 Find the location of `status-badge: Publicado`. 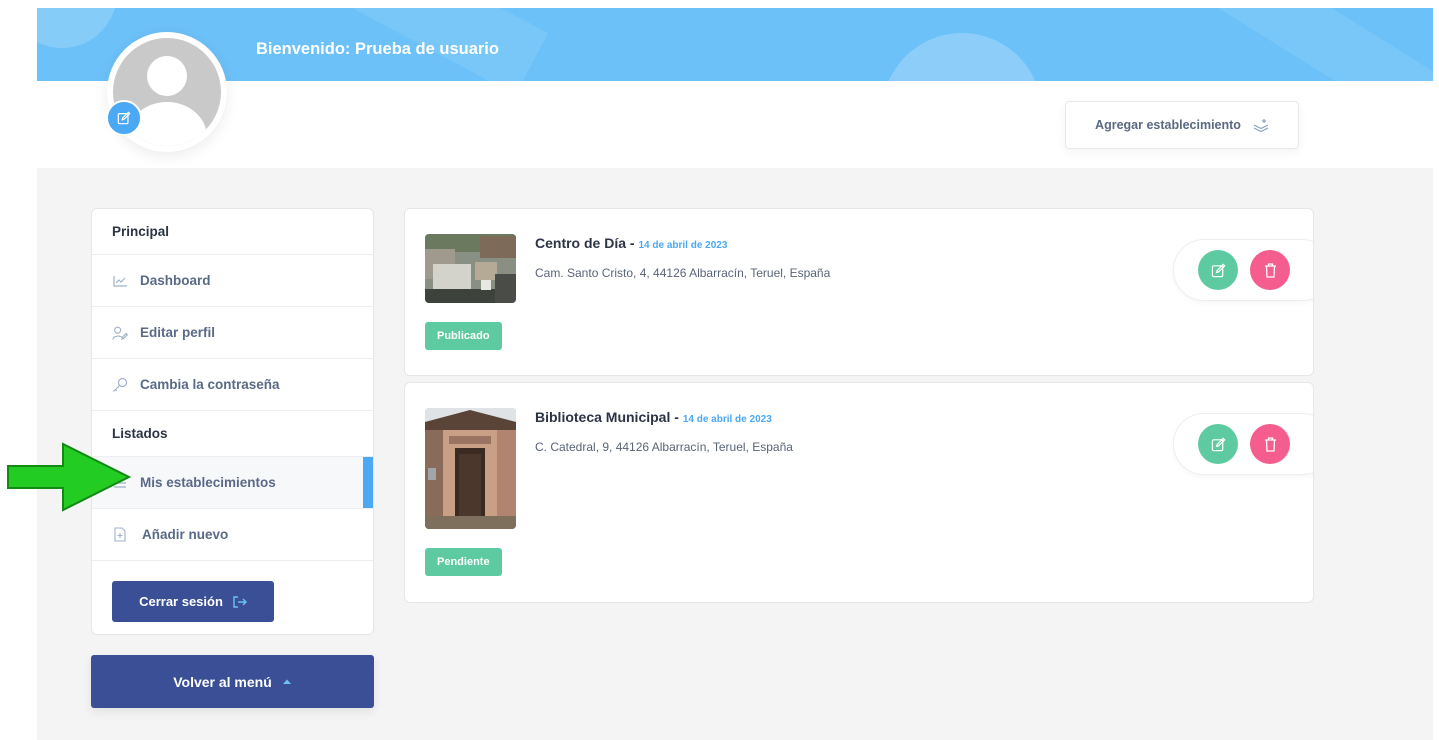

status-badge: Publicado is located at coordinates (463, 336).